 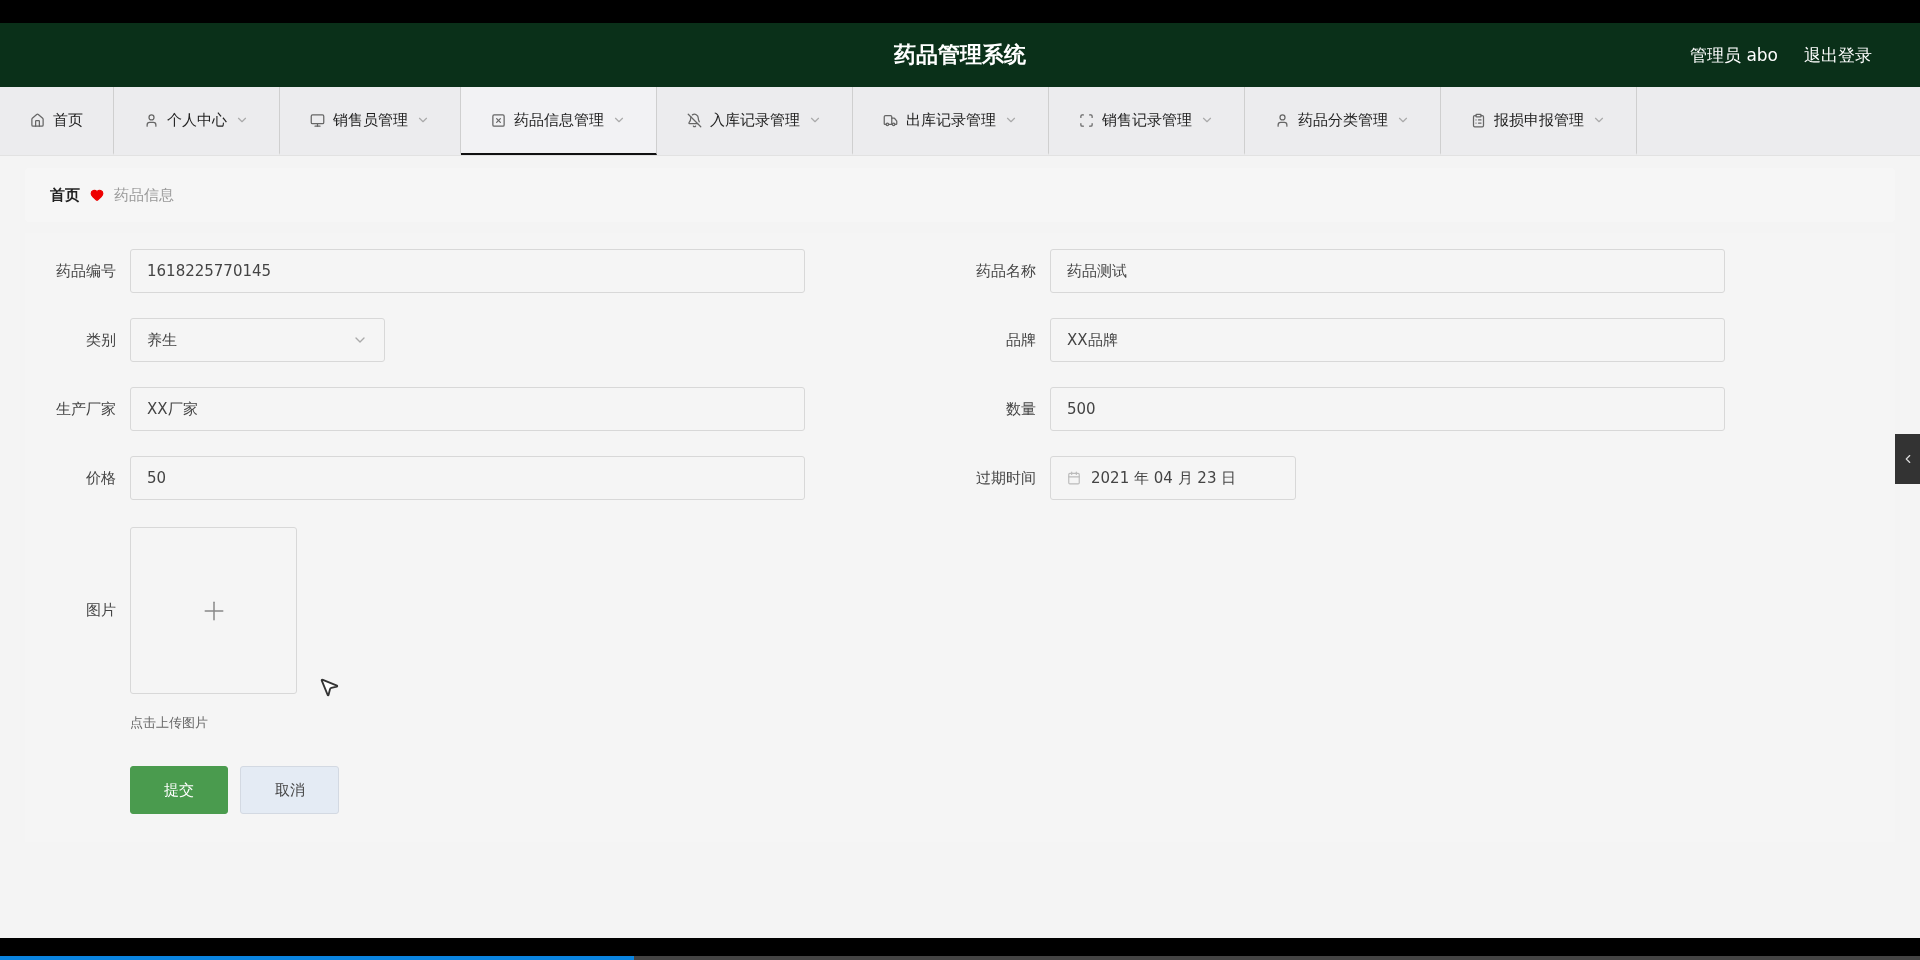 What do you see at coordinates (1838, 55) in the screenshot?
I see `logout-link: 退出登录` at bounding box center [1838, 55].